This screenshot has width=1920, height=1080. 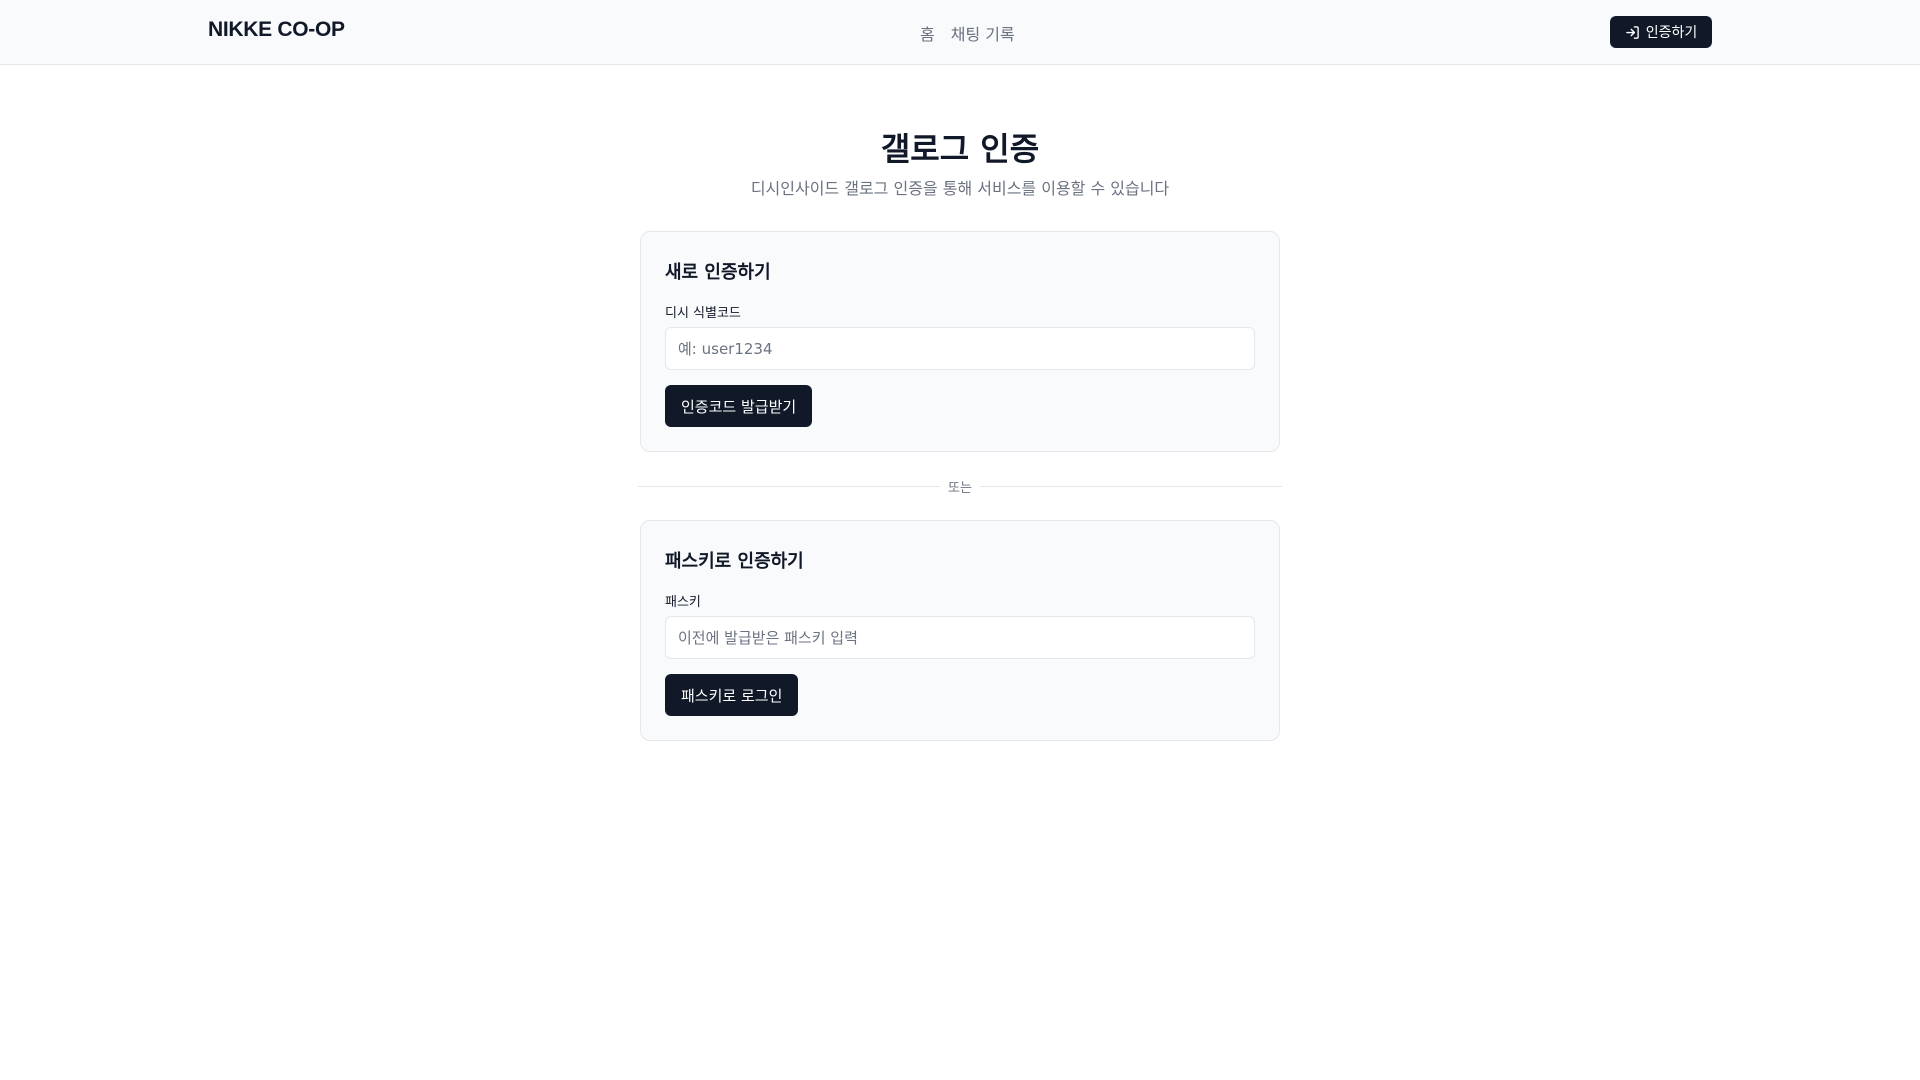 I want to click on top-navigation-bar: NIKKE CO-OP 홈 채팅 기록 인증하기, so click(x=960, y=32).